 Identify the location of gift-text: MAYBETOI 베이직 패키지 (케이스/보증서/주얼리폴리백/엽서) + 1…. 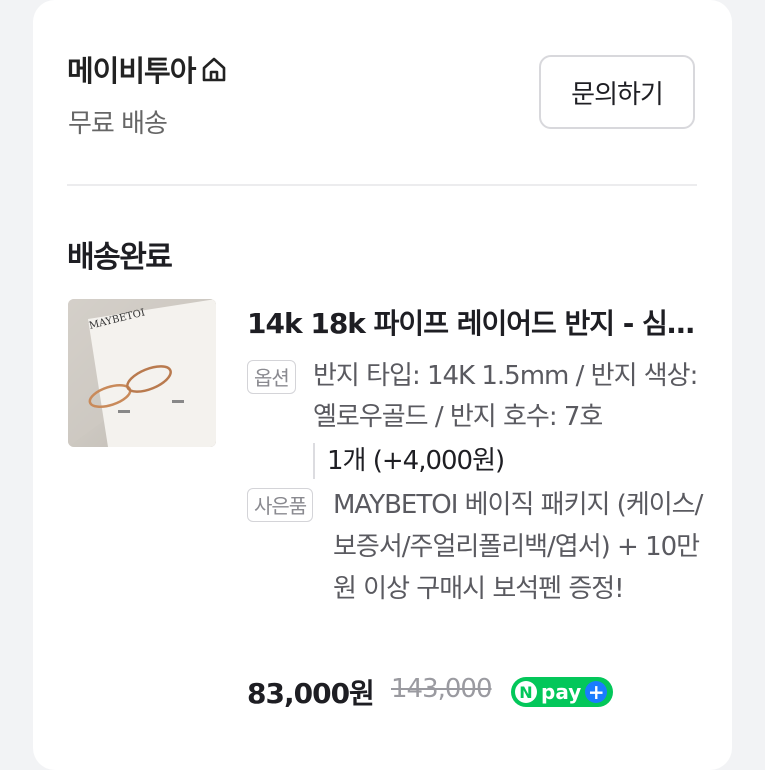
(518, 547).